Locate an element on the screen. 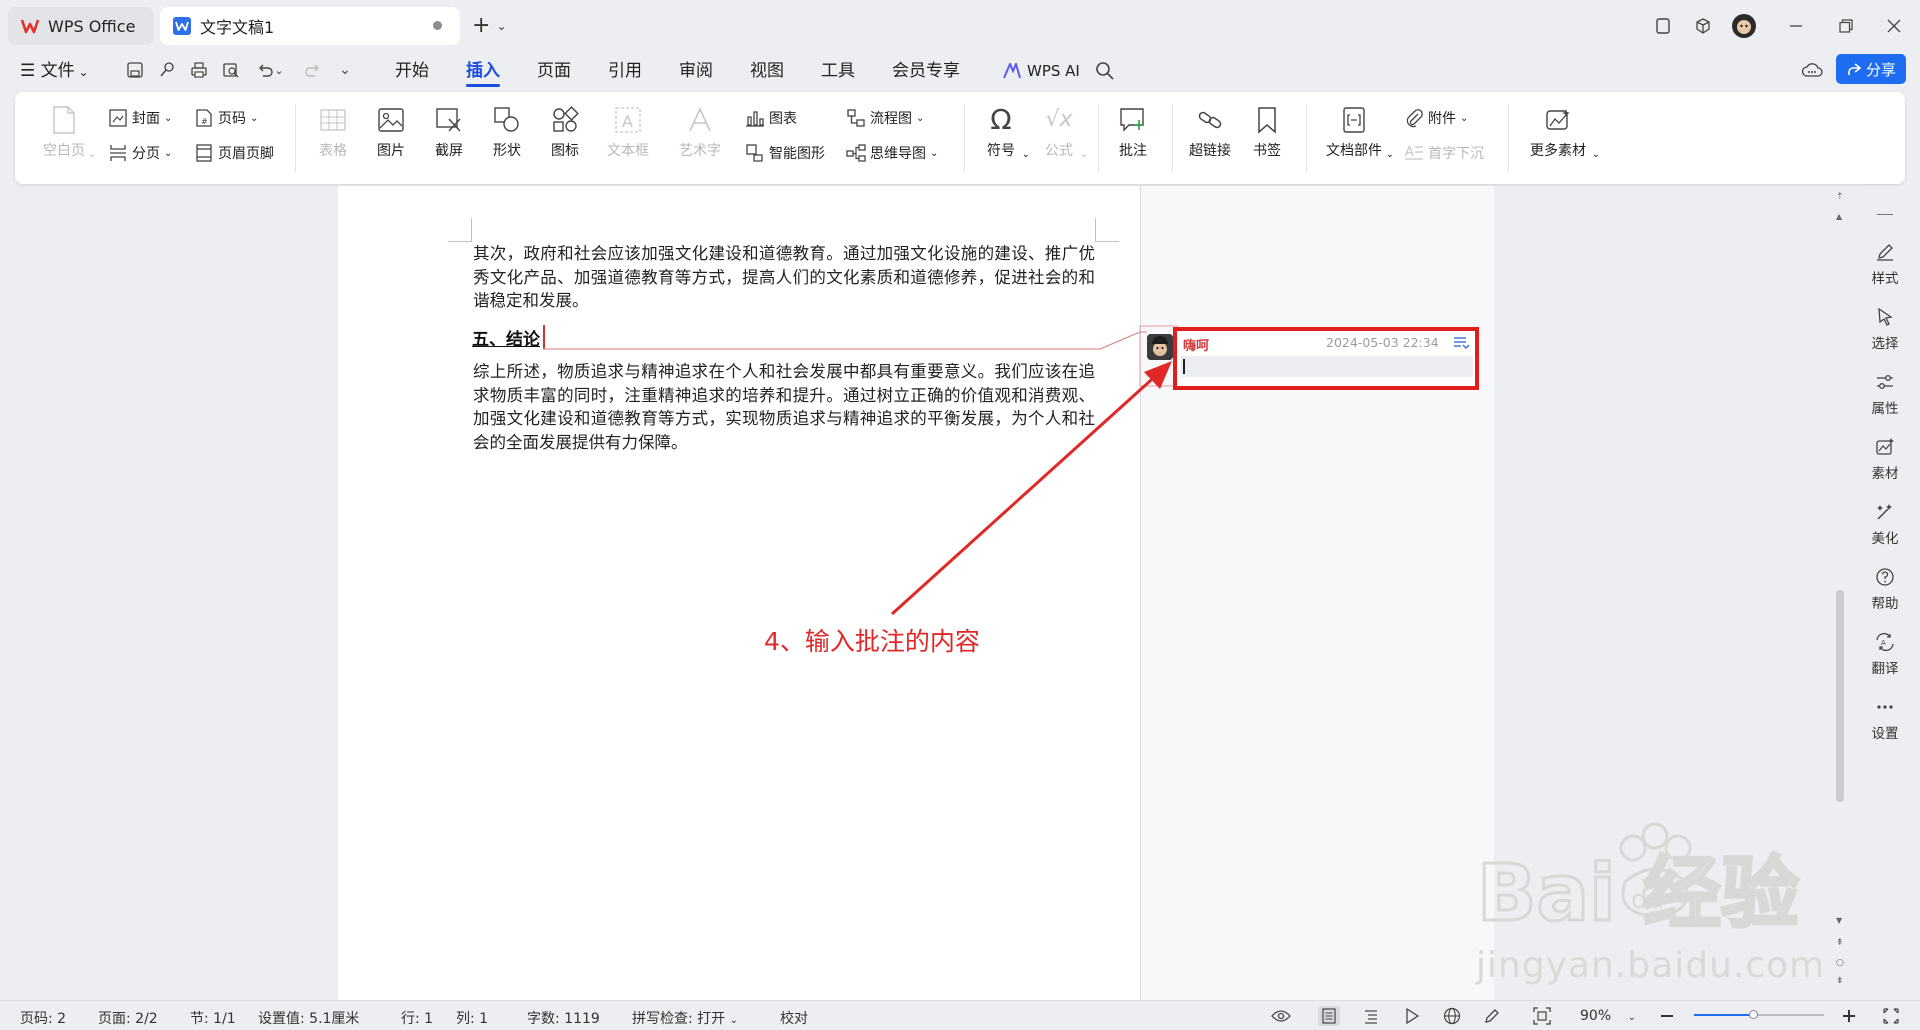 The height and width of the screenshot is (1030, 1920). baidu-watermark-logo: Bai 经验 du is located at coordinates (1638, 881).